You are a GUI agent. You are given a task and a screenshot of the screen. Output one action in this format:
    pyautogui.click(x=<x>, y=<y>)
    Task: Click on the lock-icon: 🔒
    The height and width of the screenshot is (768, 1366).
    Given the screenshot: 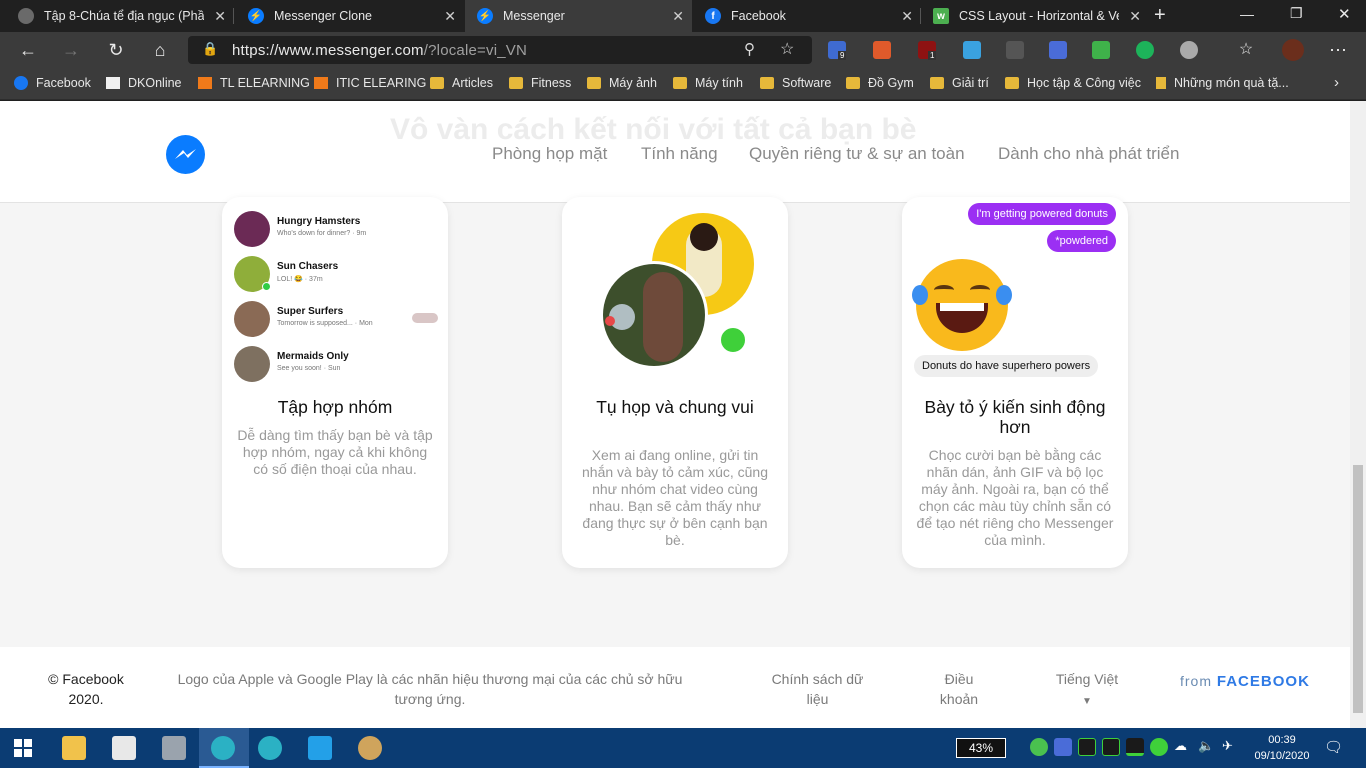 What is the action you would take?
    pyautogui.click(x=210, y=48)
    